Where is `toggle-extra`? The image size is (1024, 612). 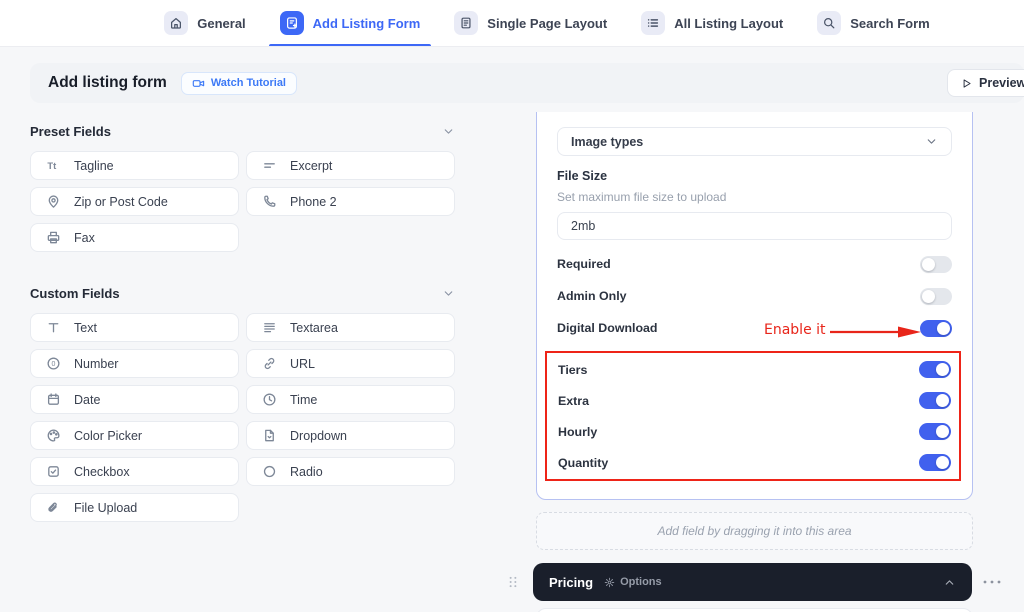
toggle-extra is located at coordinates (935, 400).